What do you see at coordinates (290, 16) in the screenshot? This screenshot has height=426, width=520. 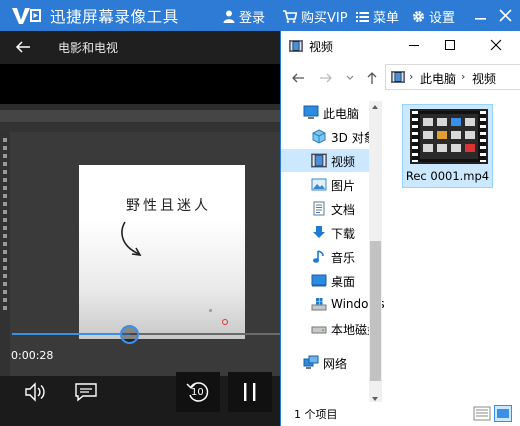 I see `cart-icon` at bounding box center [290, 16].